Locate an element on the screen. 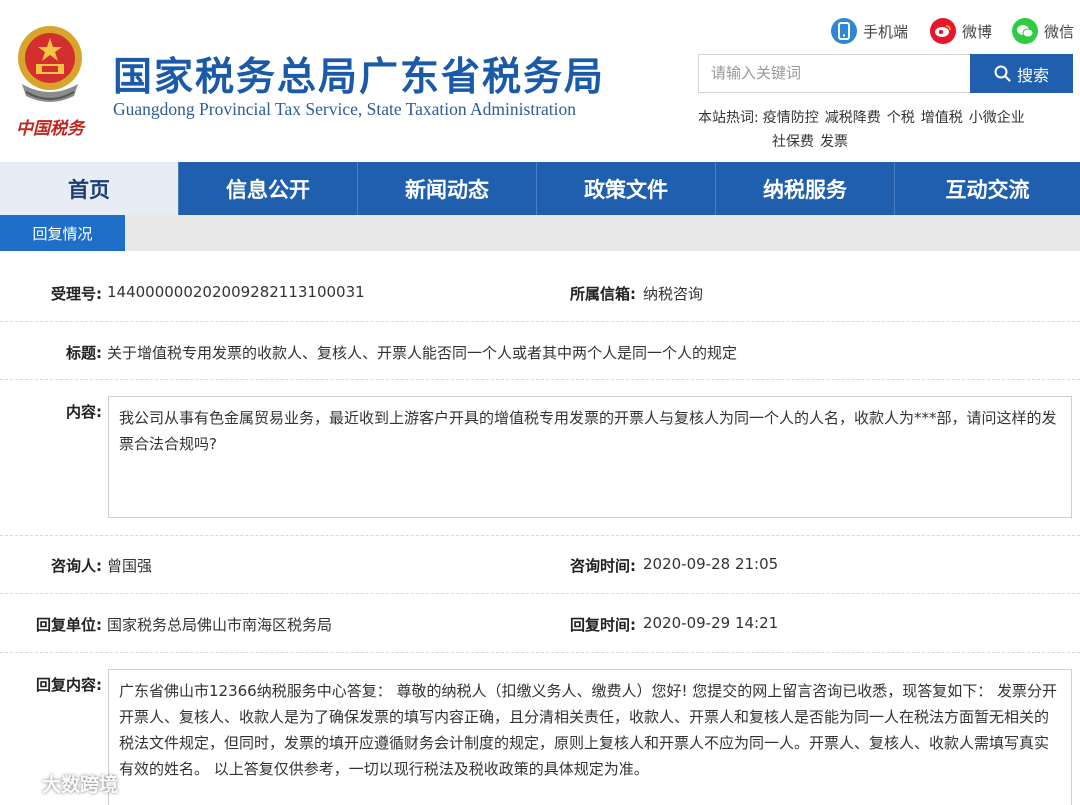 The image size is (1080, 805). weibo-label: 微博 is located at coordinates (977, 31).